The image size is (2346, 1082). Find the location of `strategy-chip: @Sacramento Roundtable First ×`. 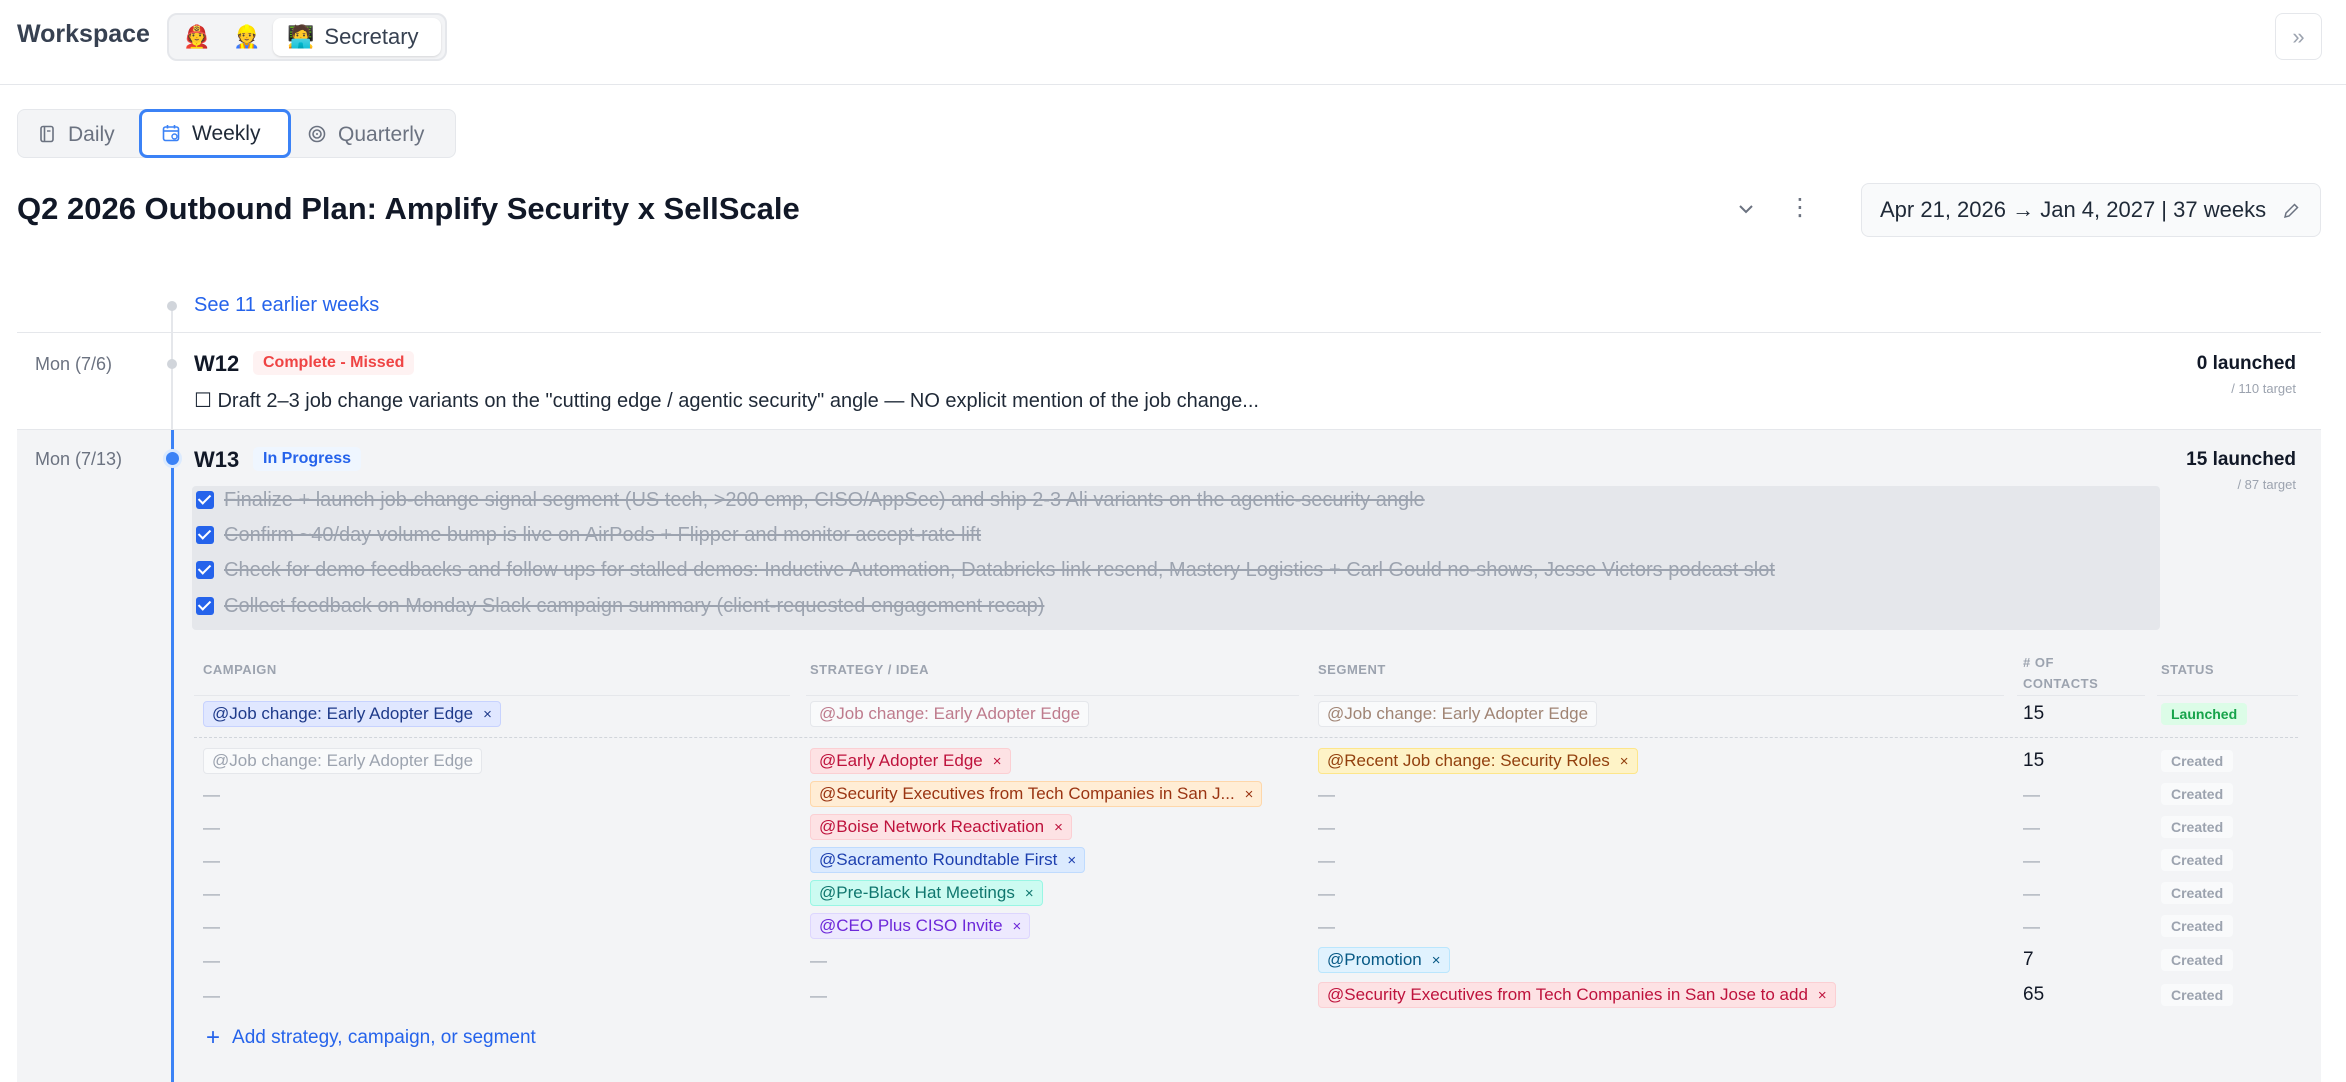

strategy-chip: @Sacramento Roundtable First × is located at coordinates (948, 860).